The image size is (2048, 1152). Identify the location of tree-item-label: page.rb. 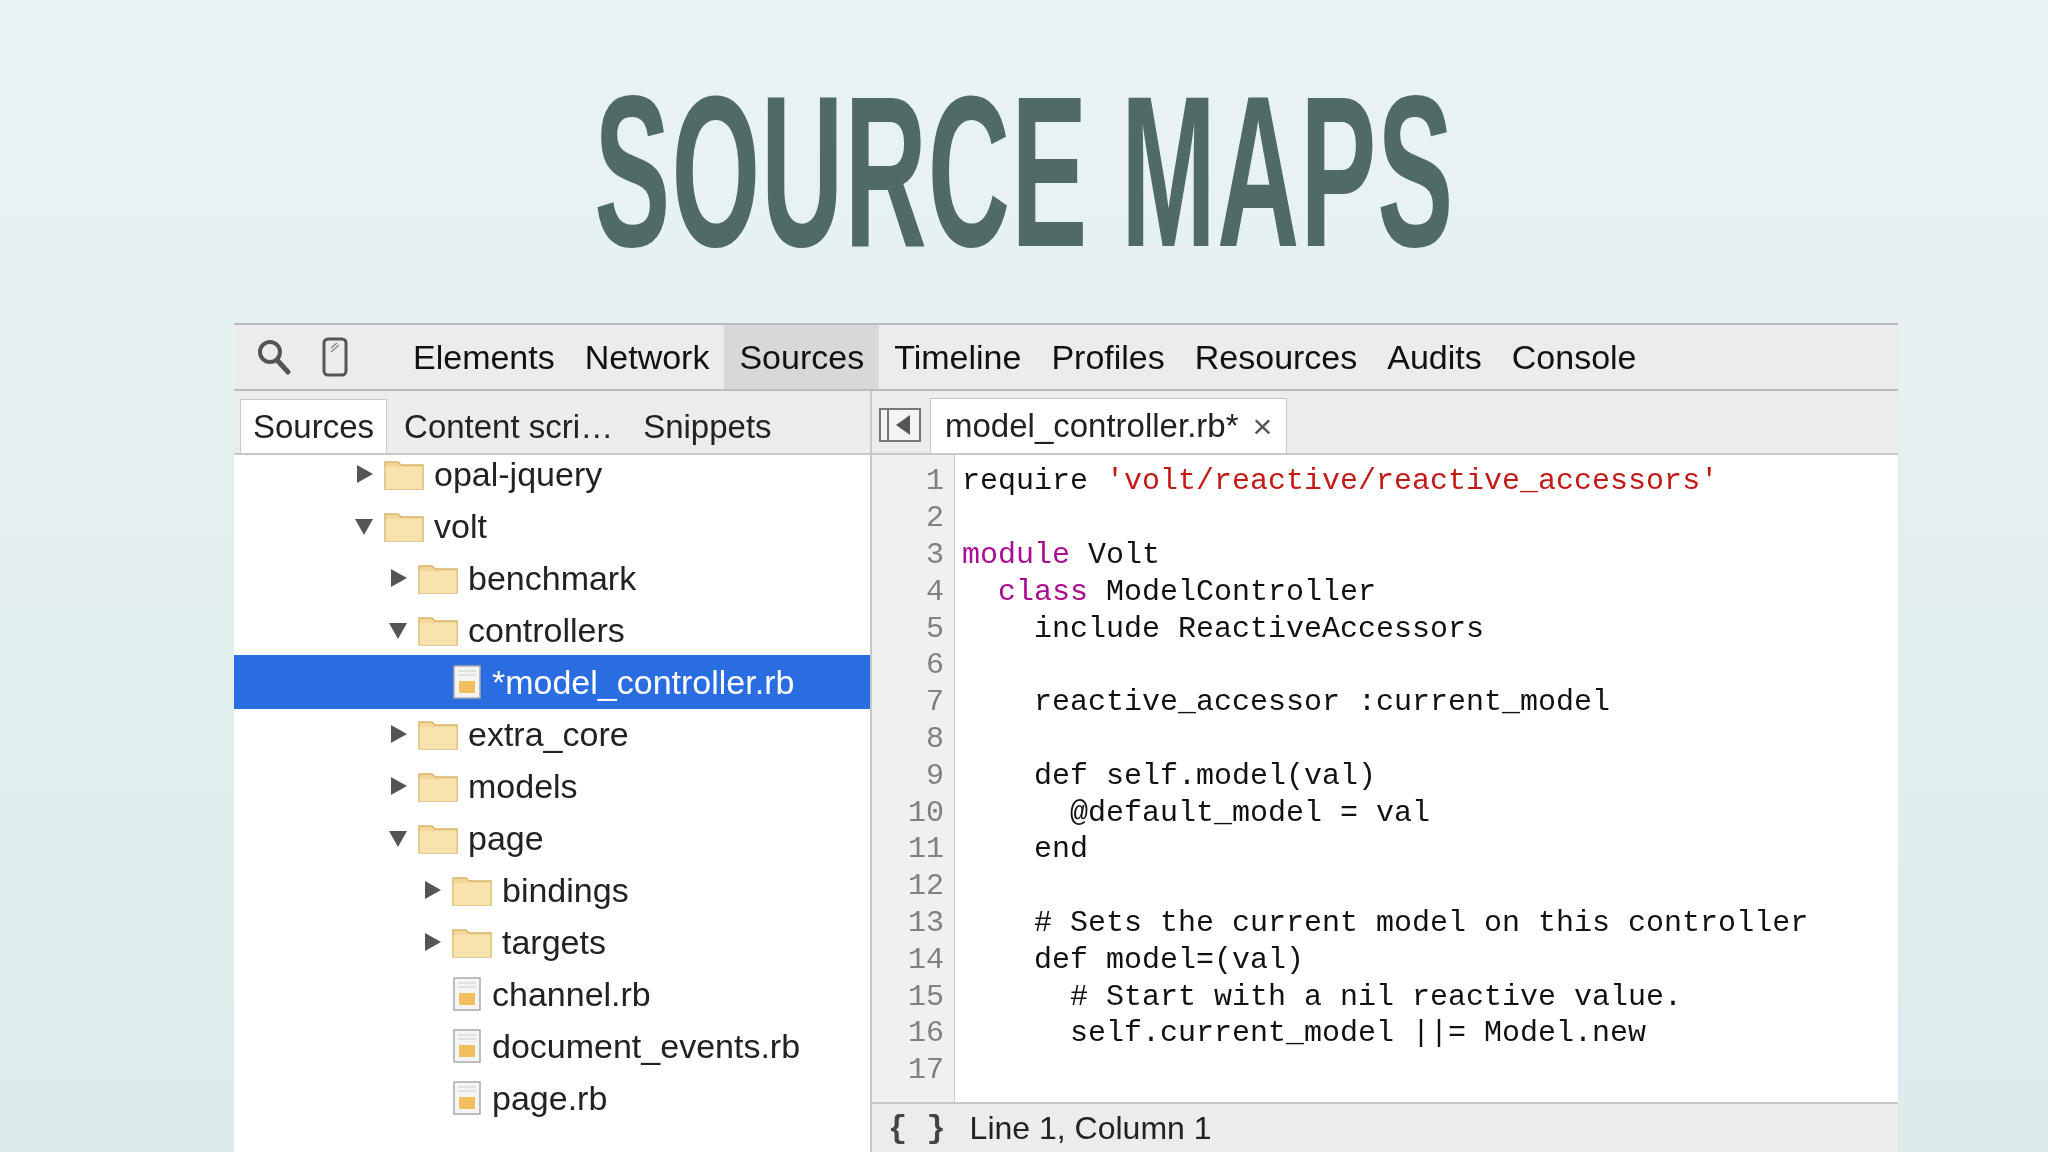
(550, 1098).